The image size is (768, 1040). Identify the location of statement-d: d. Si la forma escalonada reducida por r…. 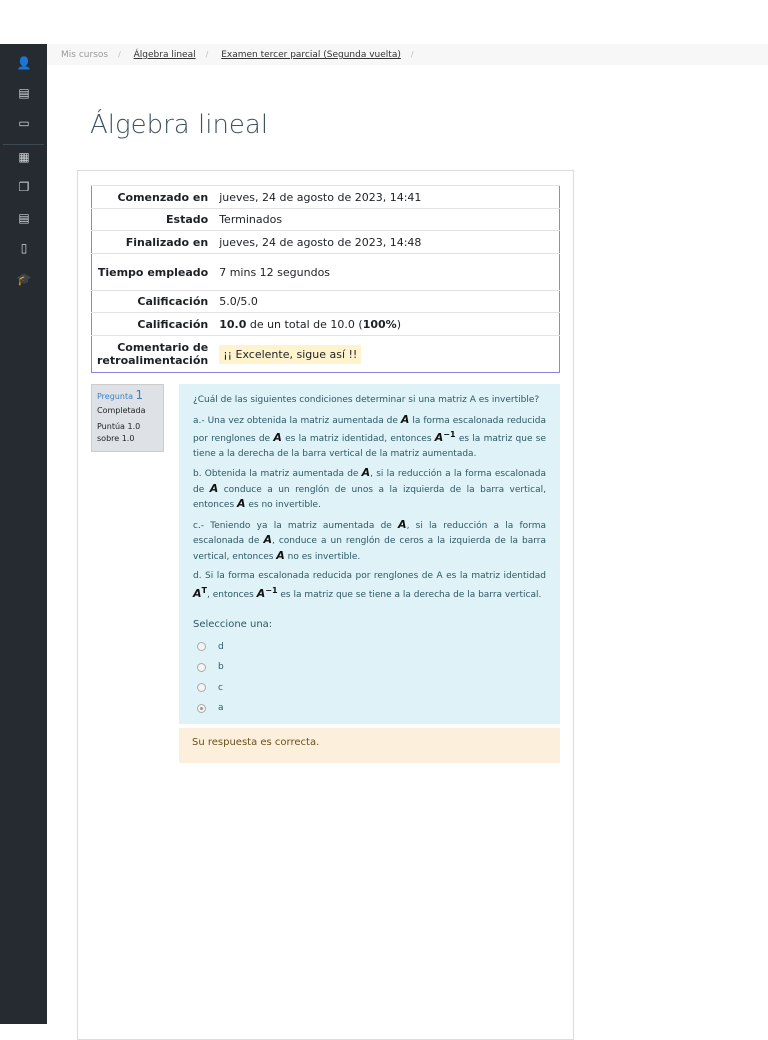
(369, 585).